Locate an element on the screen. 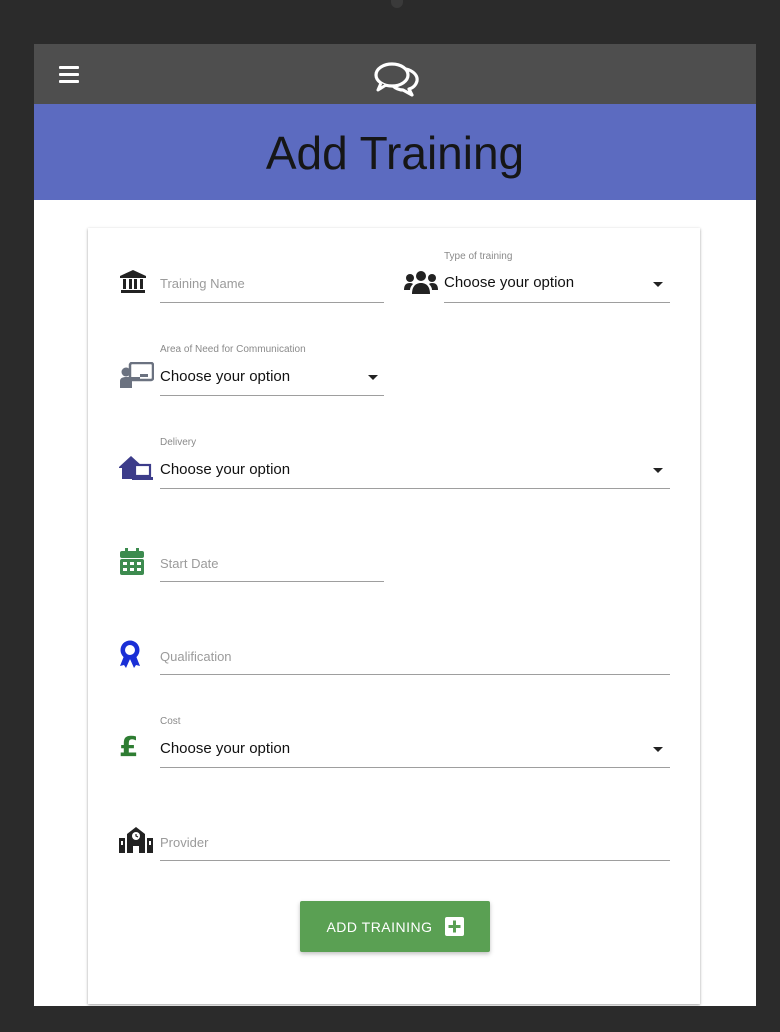 The width and height of the screenshot is (780, 1032). area-of-need-select: Choose your option is located at coordinates (272, 376).